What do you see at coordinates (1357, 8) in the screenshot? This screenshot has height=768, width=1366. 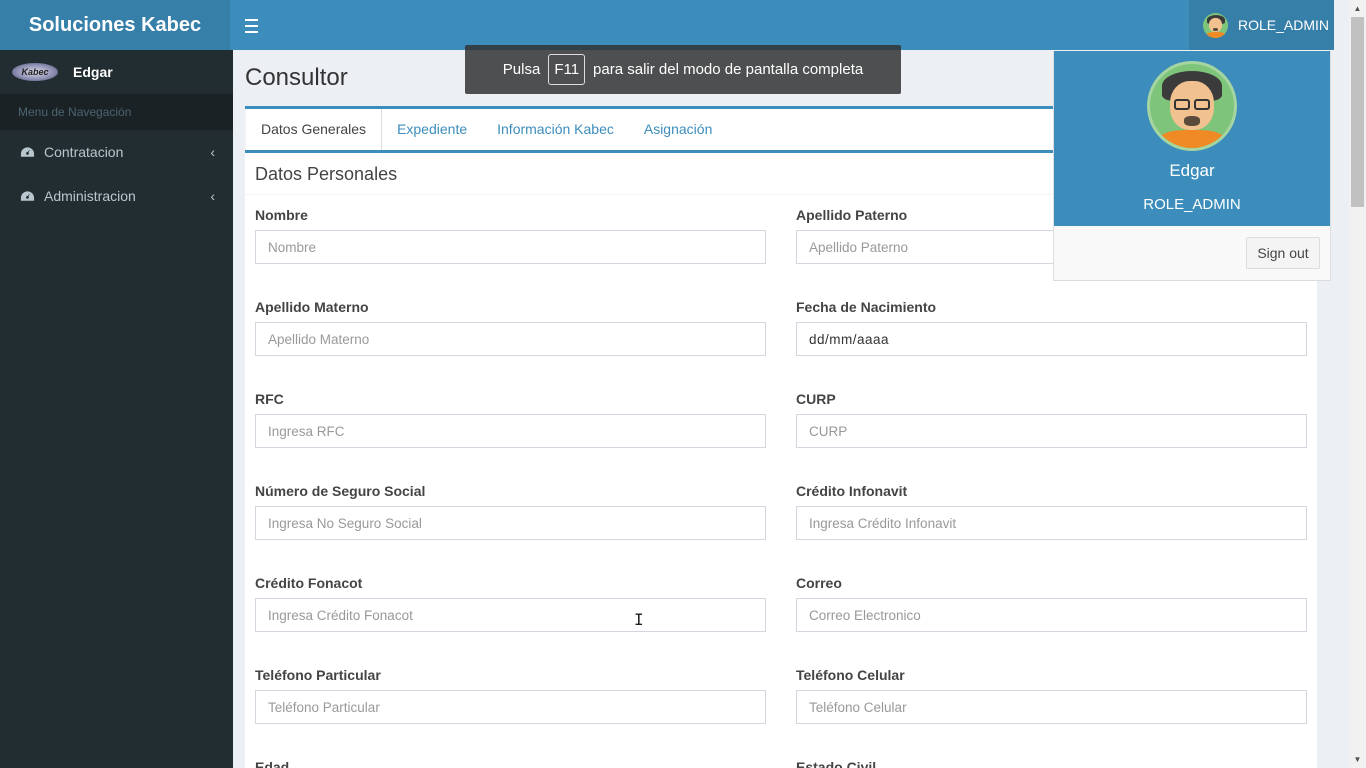 I see `scroll-up-icon: ▲` at bounding box center [1357, 8].